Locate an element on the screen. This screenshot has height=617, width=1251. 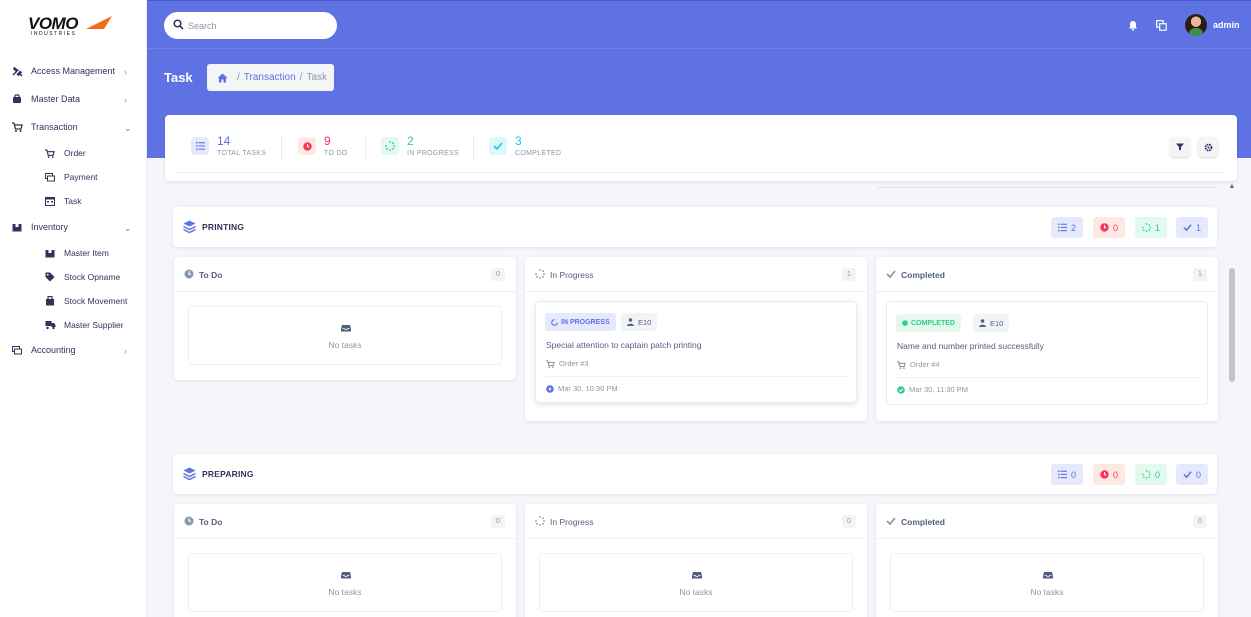
column-header: Completed 0 is located at coordinates (1047, 521).